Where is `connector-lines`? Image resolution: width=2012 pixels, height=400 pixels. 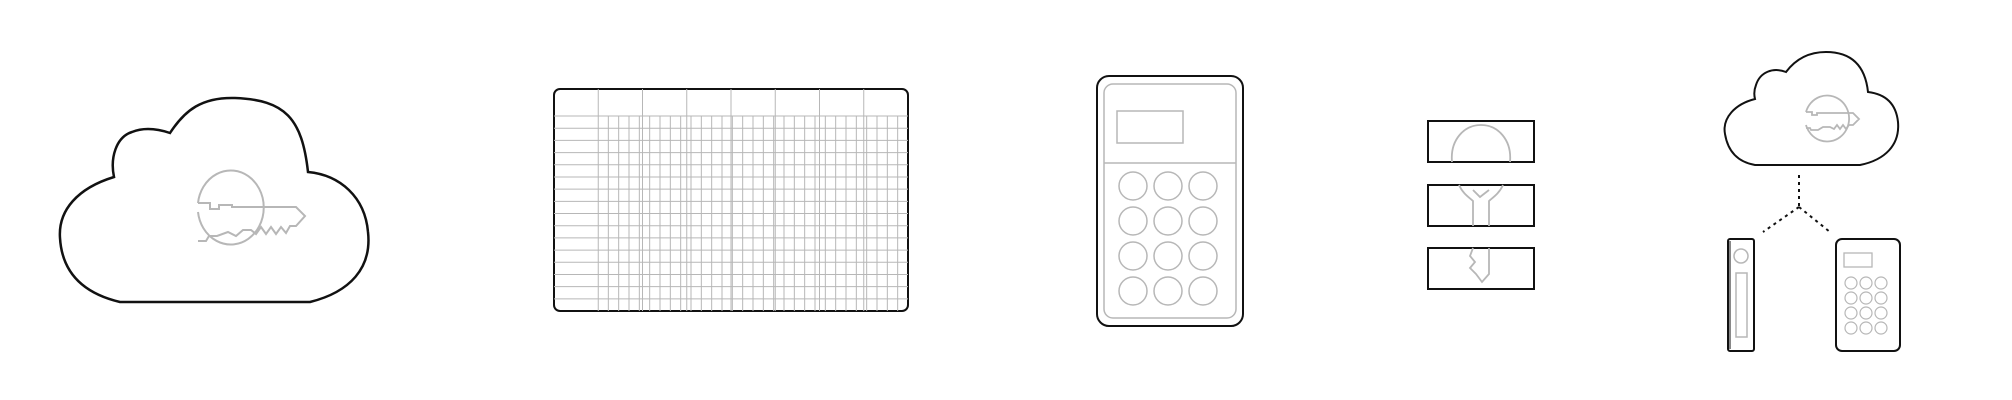
connector-lines is located at coordinates (1796, 204).